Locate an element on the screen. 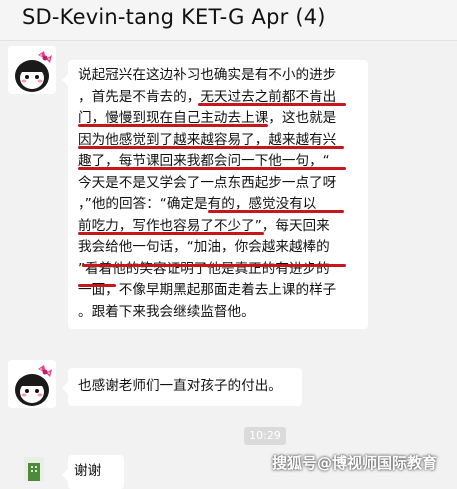 The width and height of the screenshot is (457, 489). chat-header: SD-Kevin-tang KET-G Apr (4) is located at coordinates (228, 20).